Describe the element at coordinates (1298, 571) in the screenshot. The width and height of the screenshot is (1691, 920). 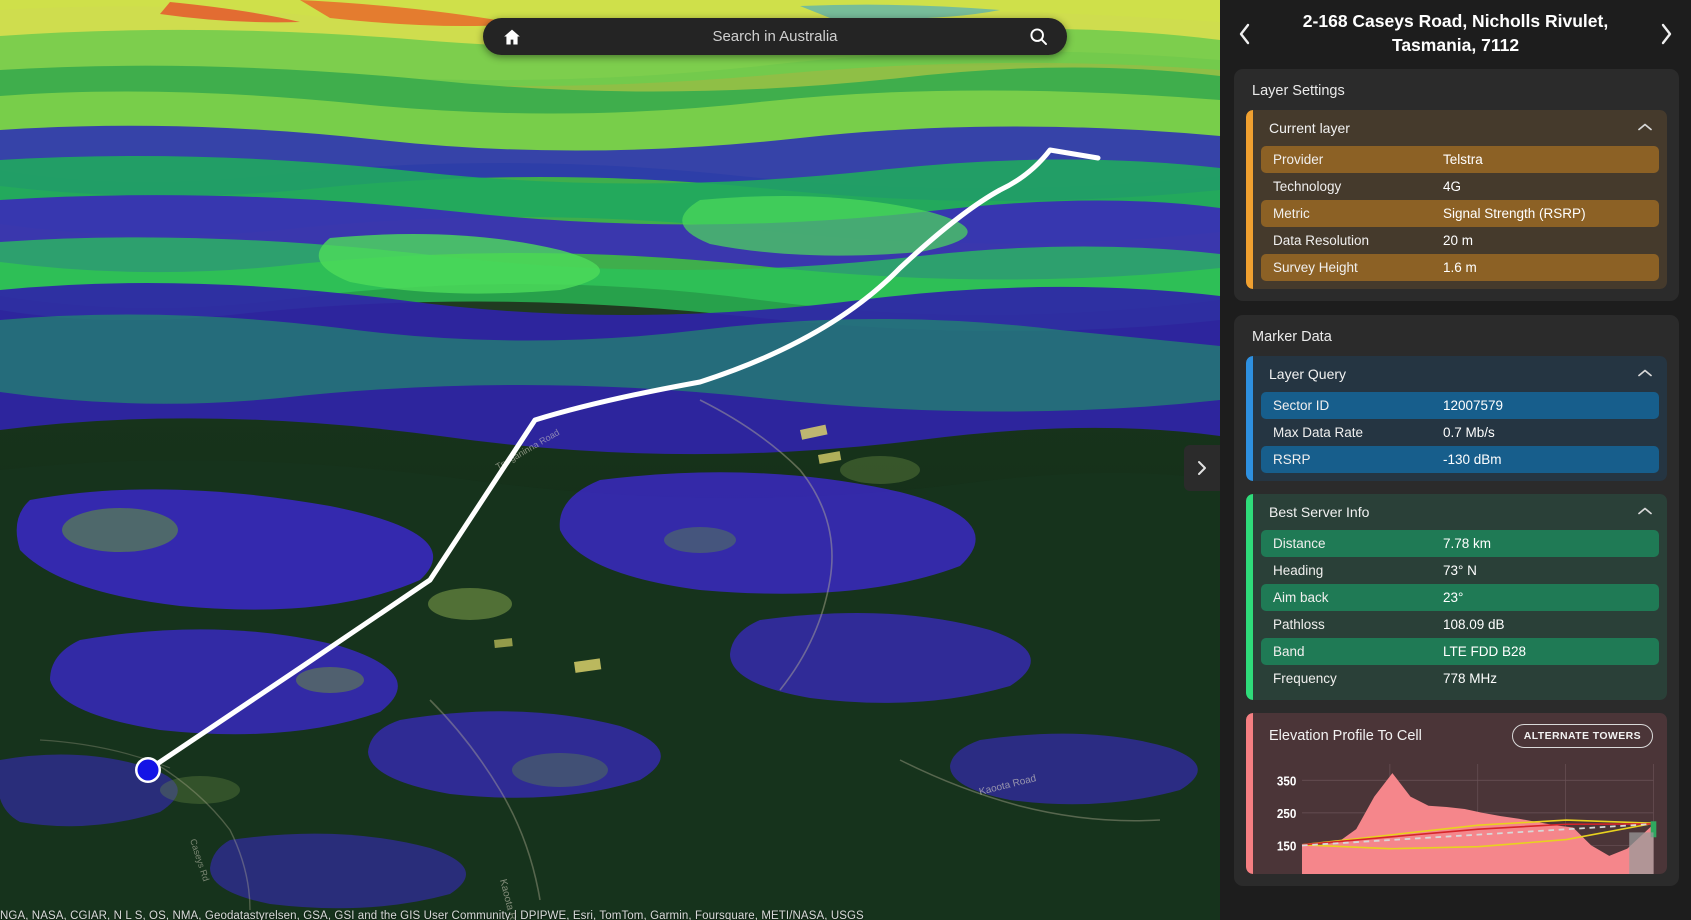
I see `row-key: Heading` at that location.